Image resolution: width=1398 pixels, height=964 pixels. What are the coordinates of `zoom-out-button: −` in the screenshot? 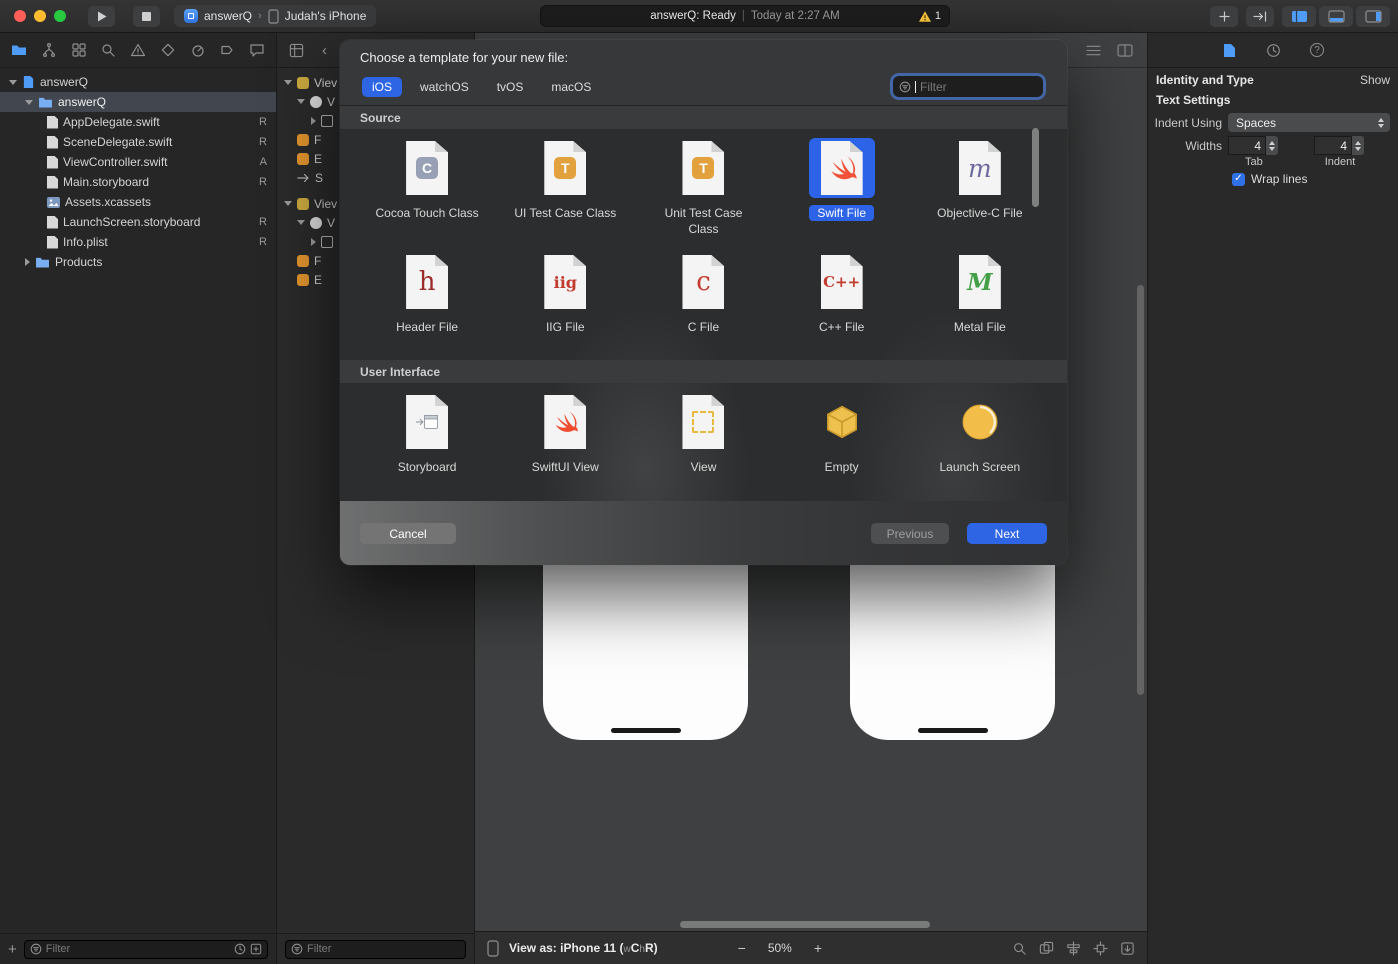 It's located at (742, 948).